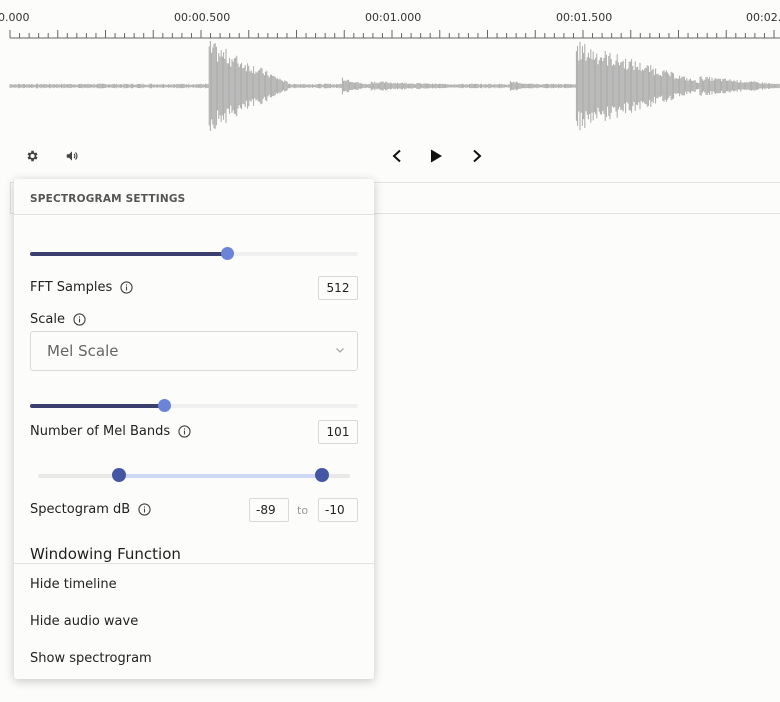  I want to click on divider, so click(194, 563).